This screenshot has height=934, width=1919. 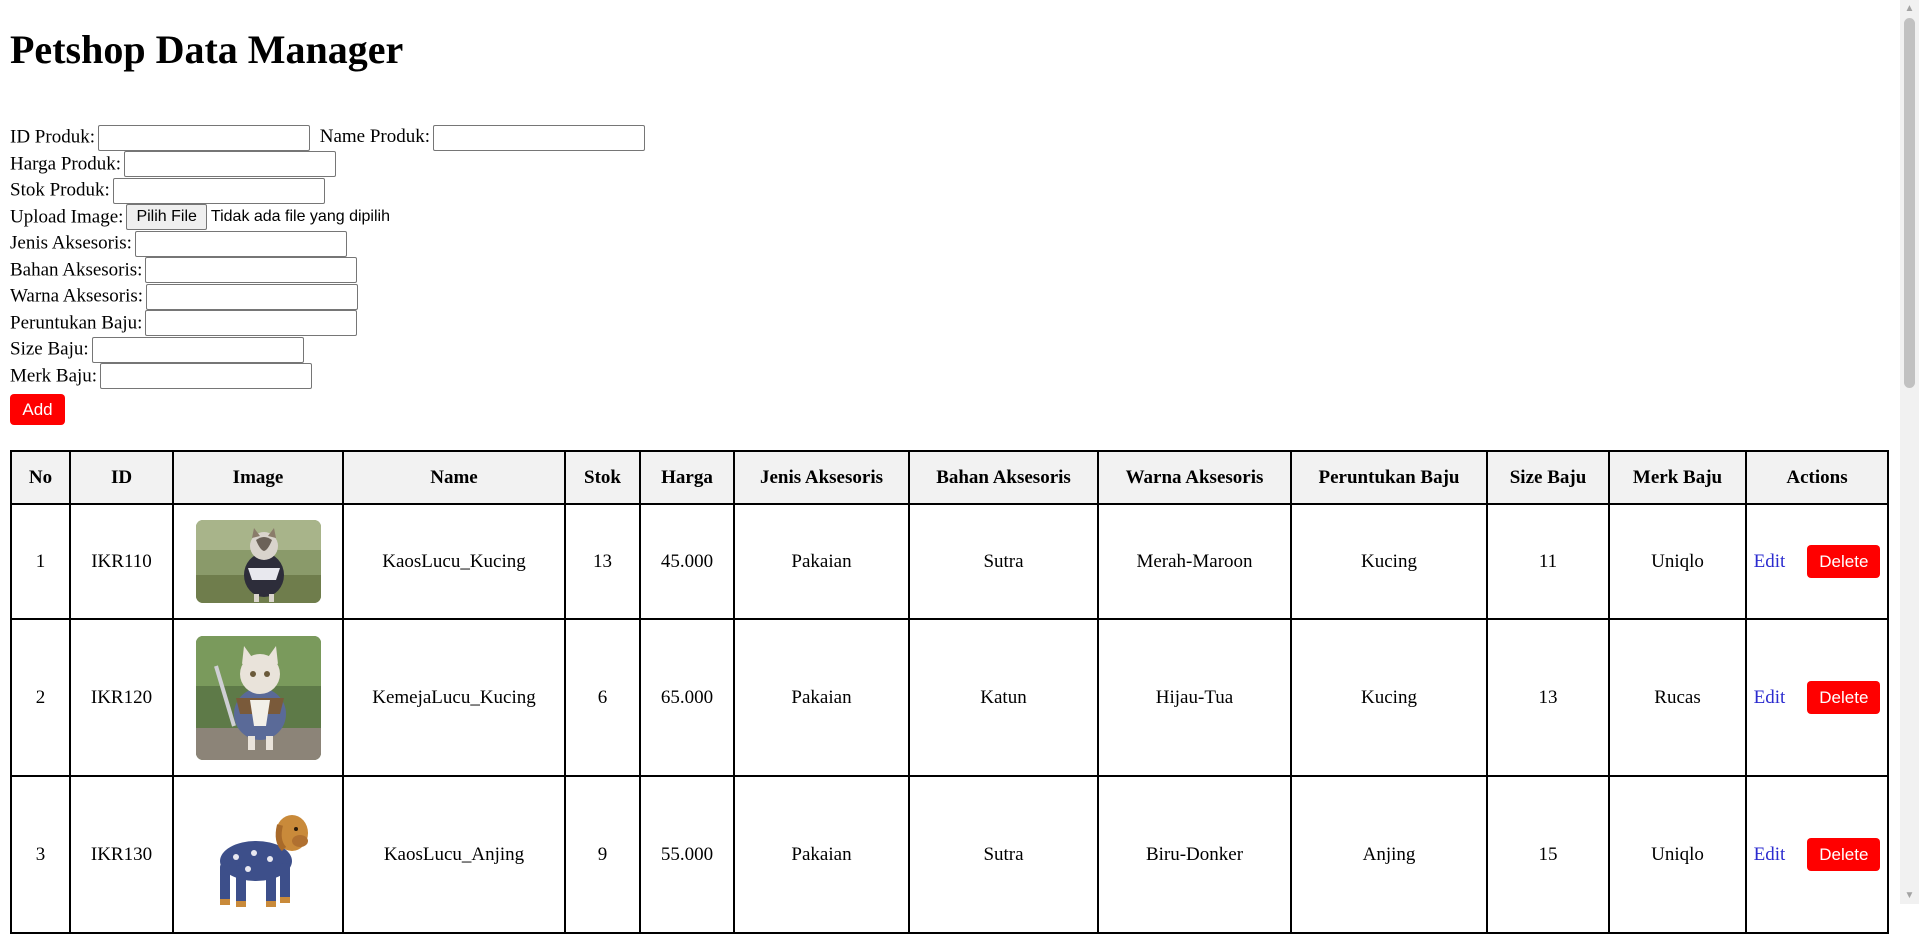 I want to click on jenis-input, so click(x=240, y=243).